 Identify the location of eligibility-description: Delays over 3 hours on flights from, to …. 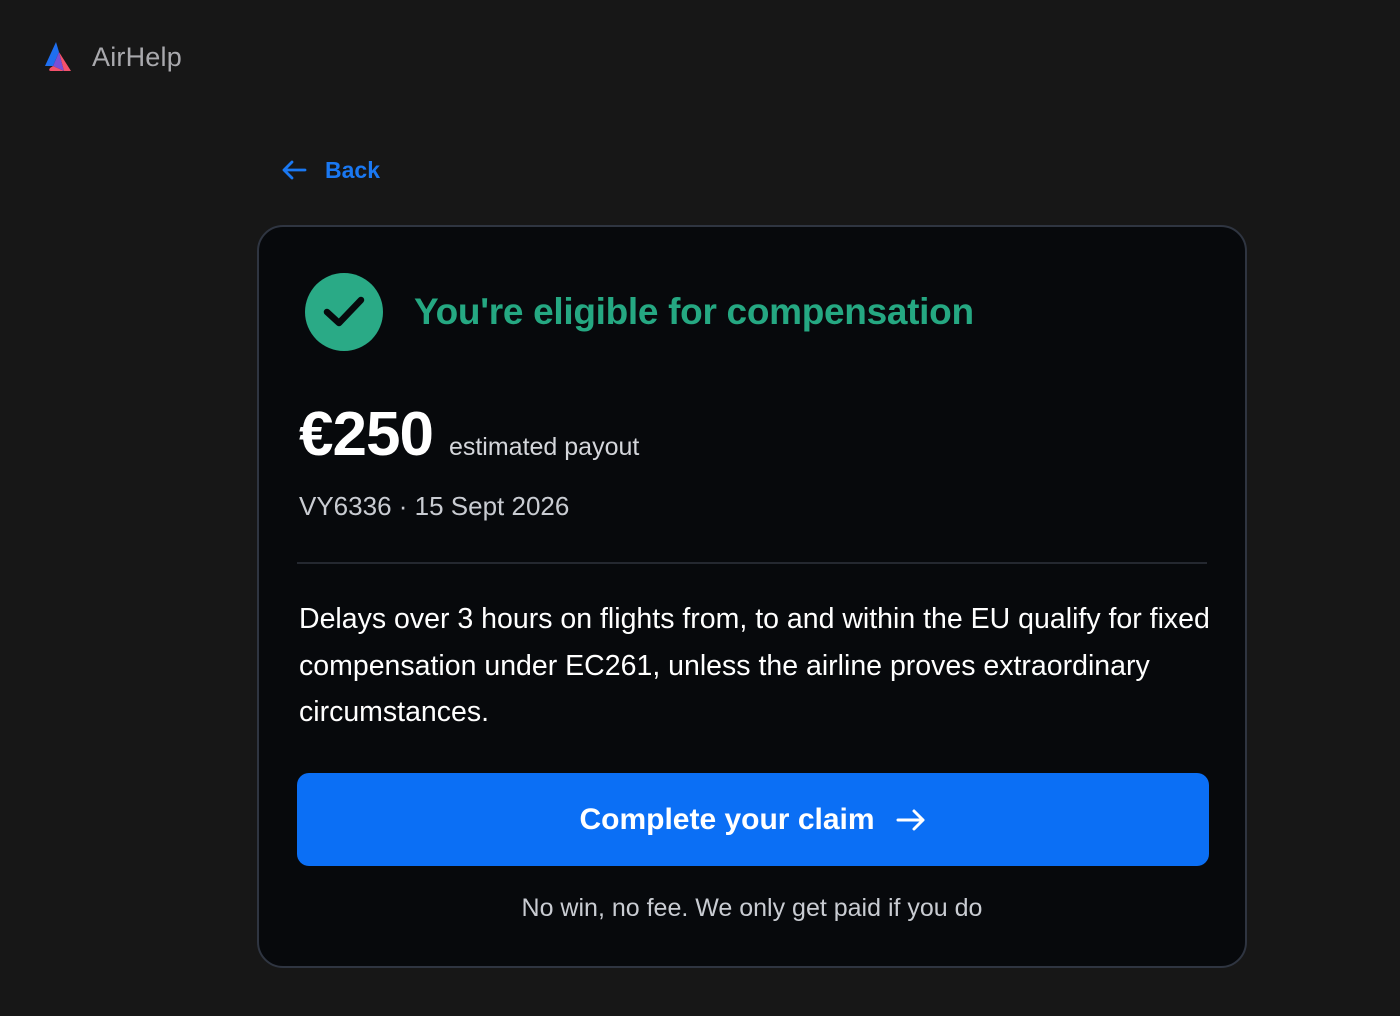
(754, 665).